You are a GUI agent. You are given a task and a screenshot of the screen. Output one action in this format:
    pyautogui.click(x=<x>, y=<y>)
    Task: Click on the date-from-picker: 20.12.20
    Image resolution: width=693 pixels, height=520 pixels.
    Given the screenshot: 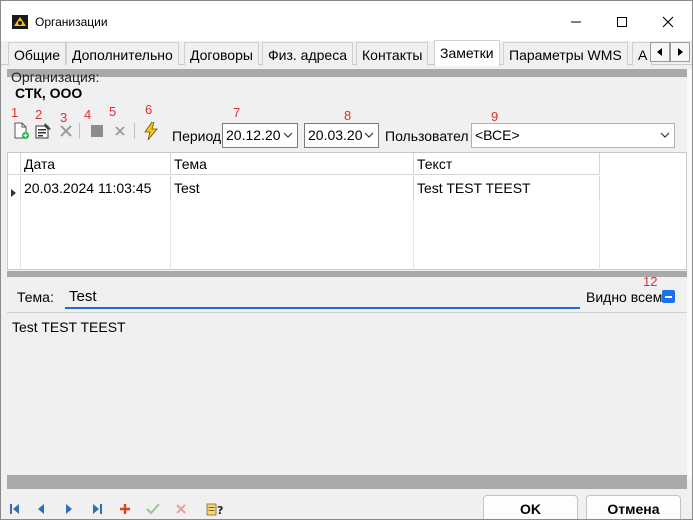 What is the action you would take?
    pyautogui.click(x=260, y=135)
    